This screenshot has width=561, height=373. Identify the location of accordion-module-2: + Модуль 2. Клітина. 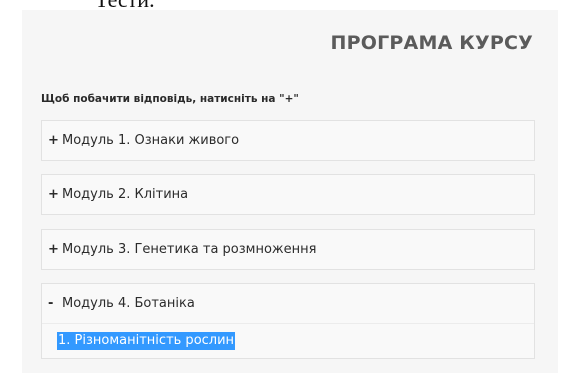
(288, 194).